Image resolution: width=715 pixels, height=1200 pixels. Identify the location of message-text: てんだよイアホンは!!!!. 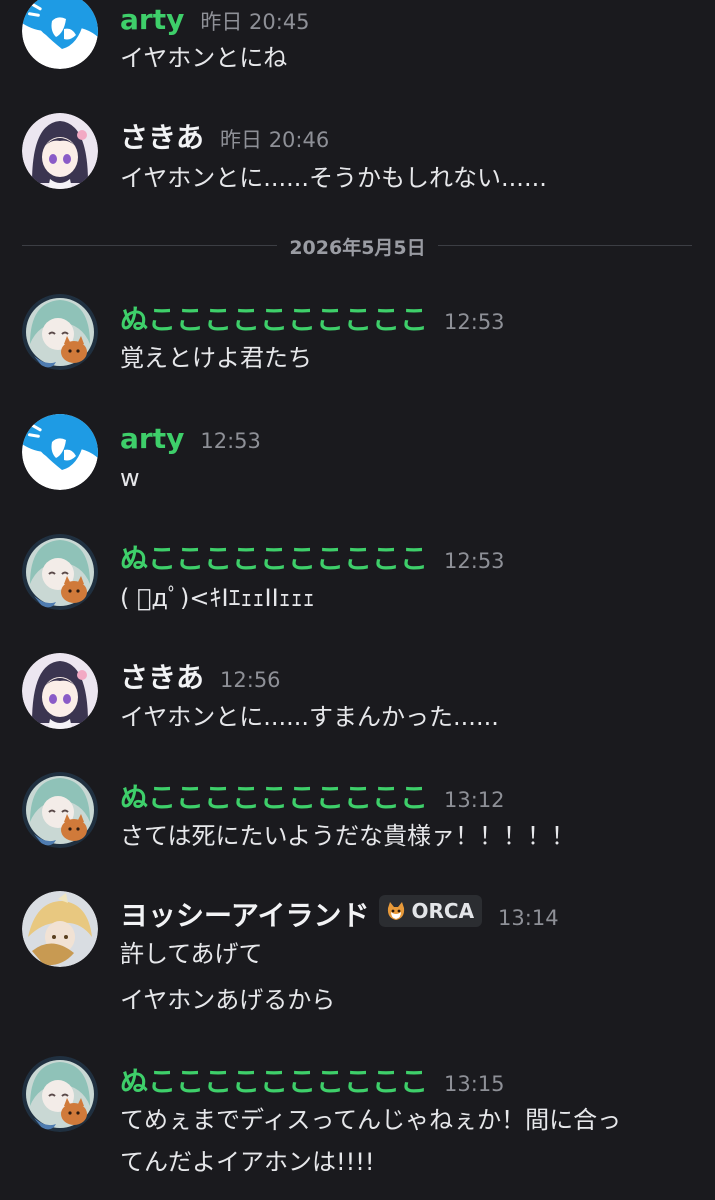
(247, 1162).